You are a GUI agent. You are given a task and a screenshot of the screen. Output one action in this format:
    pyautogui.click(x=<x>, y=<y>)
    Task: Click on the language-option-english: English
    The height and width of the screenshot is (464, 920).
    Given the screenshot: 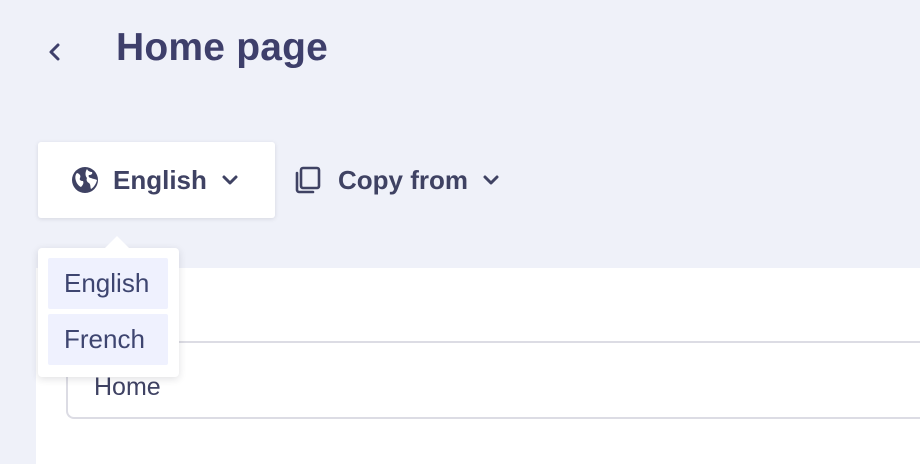 What is the action you would take?
    pyautogui.click(x=108, y=283)
    